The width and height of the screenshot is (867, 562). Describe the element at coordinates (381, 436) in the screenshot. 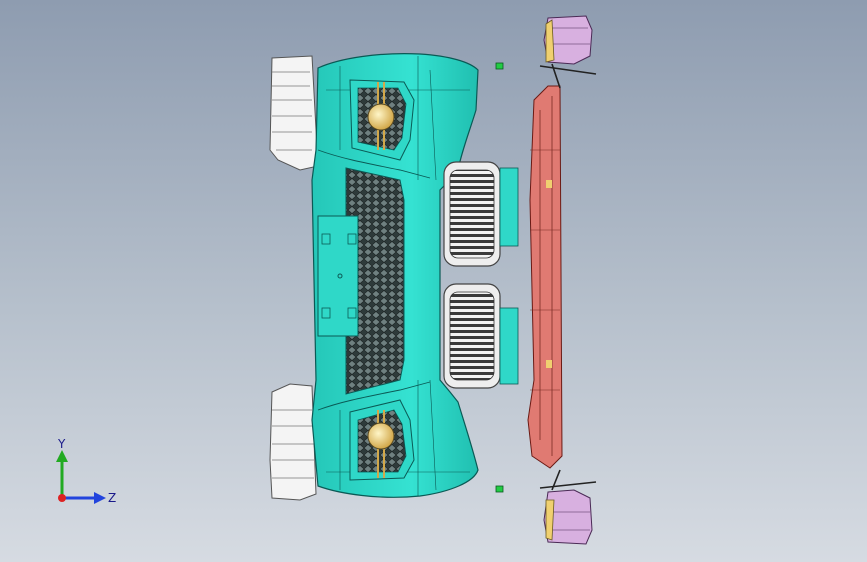

I see `lower-fog-lamp` at that location.